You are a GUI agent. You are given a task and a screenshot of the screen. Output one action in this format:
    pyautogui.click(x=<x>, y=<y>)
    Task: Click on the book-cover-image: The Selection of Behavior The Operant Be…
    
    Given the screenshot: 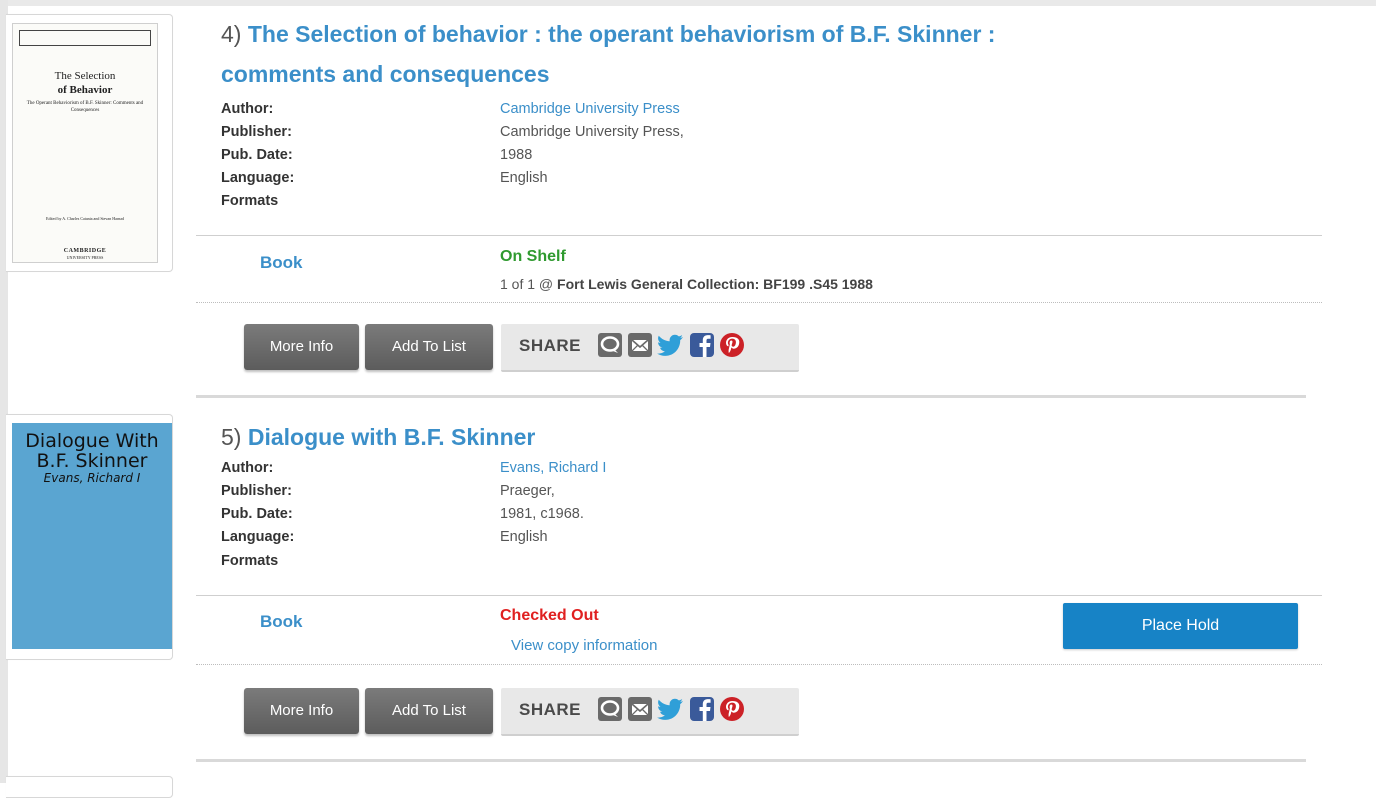 What is the action you would take?
    pyautogui.click(x=85, y=143)
    